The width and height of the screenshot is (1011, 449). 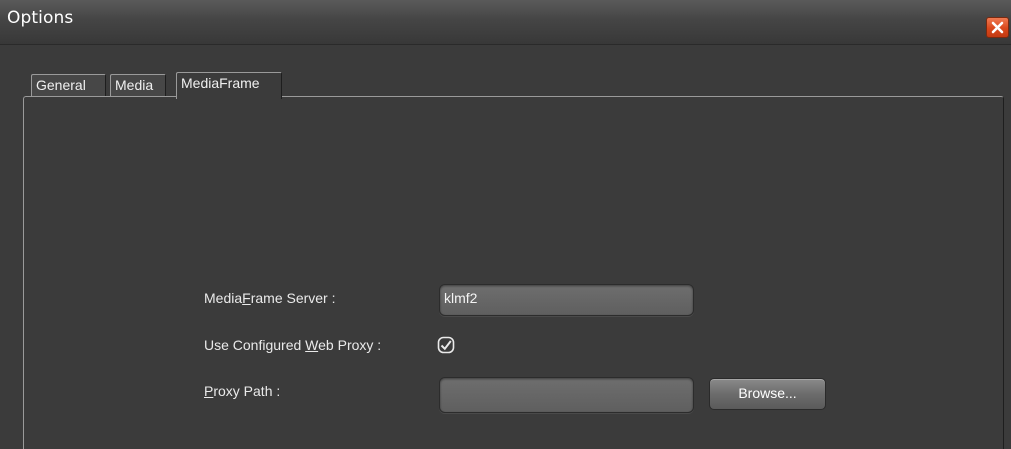 I want to click on checkmark-icon, so click(x=446, y=345).